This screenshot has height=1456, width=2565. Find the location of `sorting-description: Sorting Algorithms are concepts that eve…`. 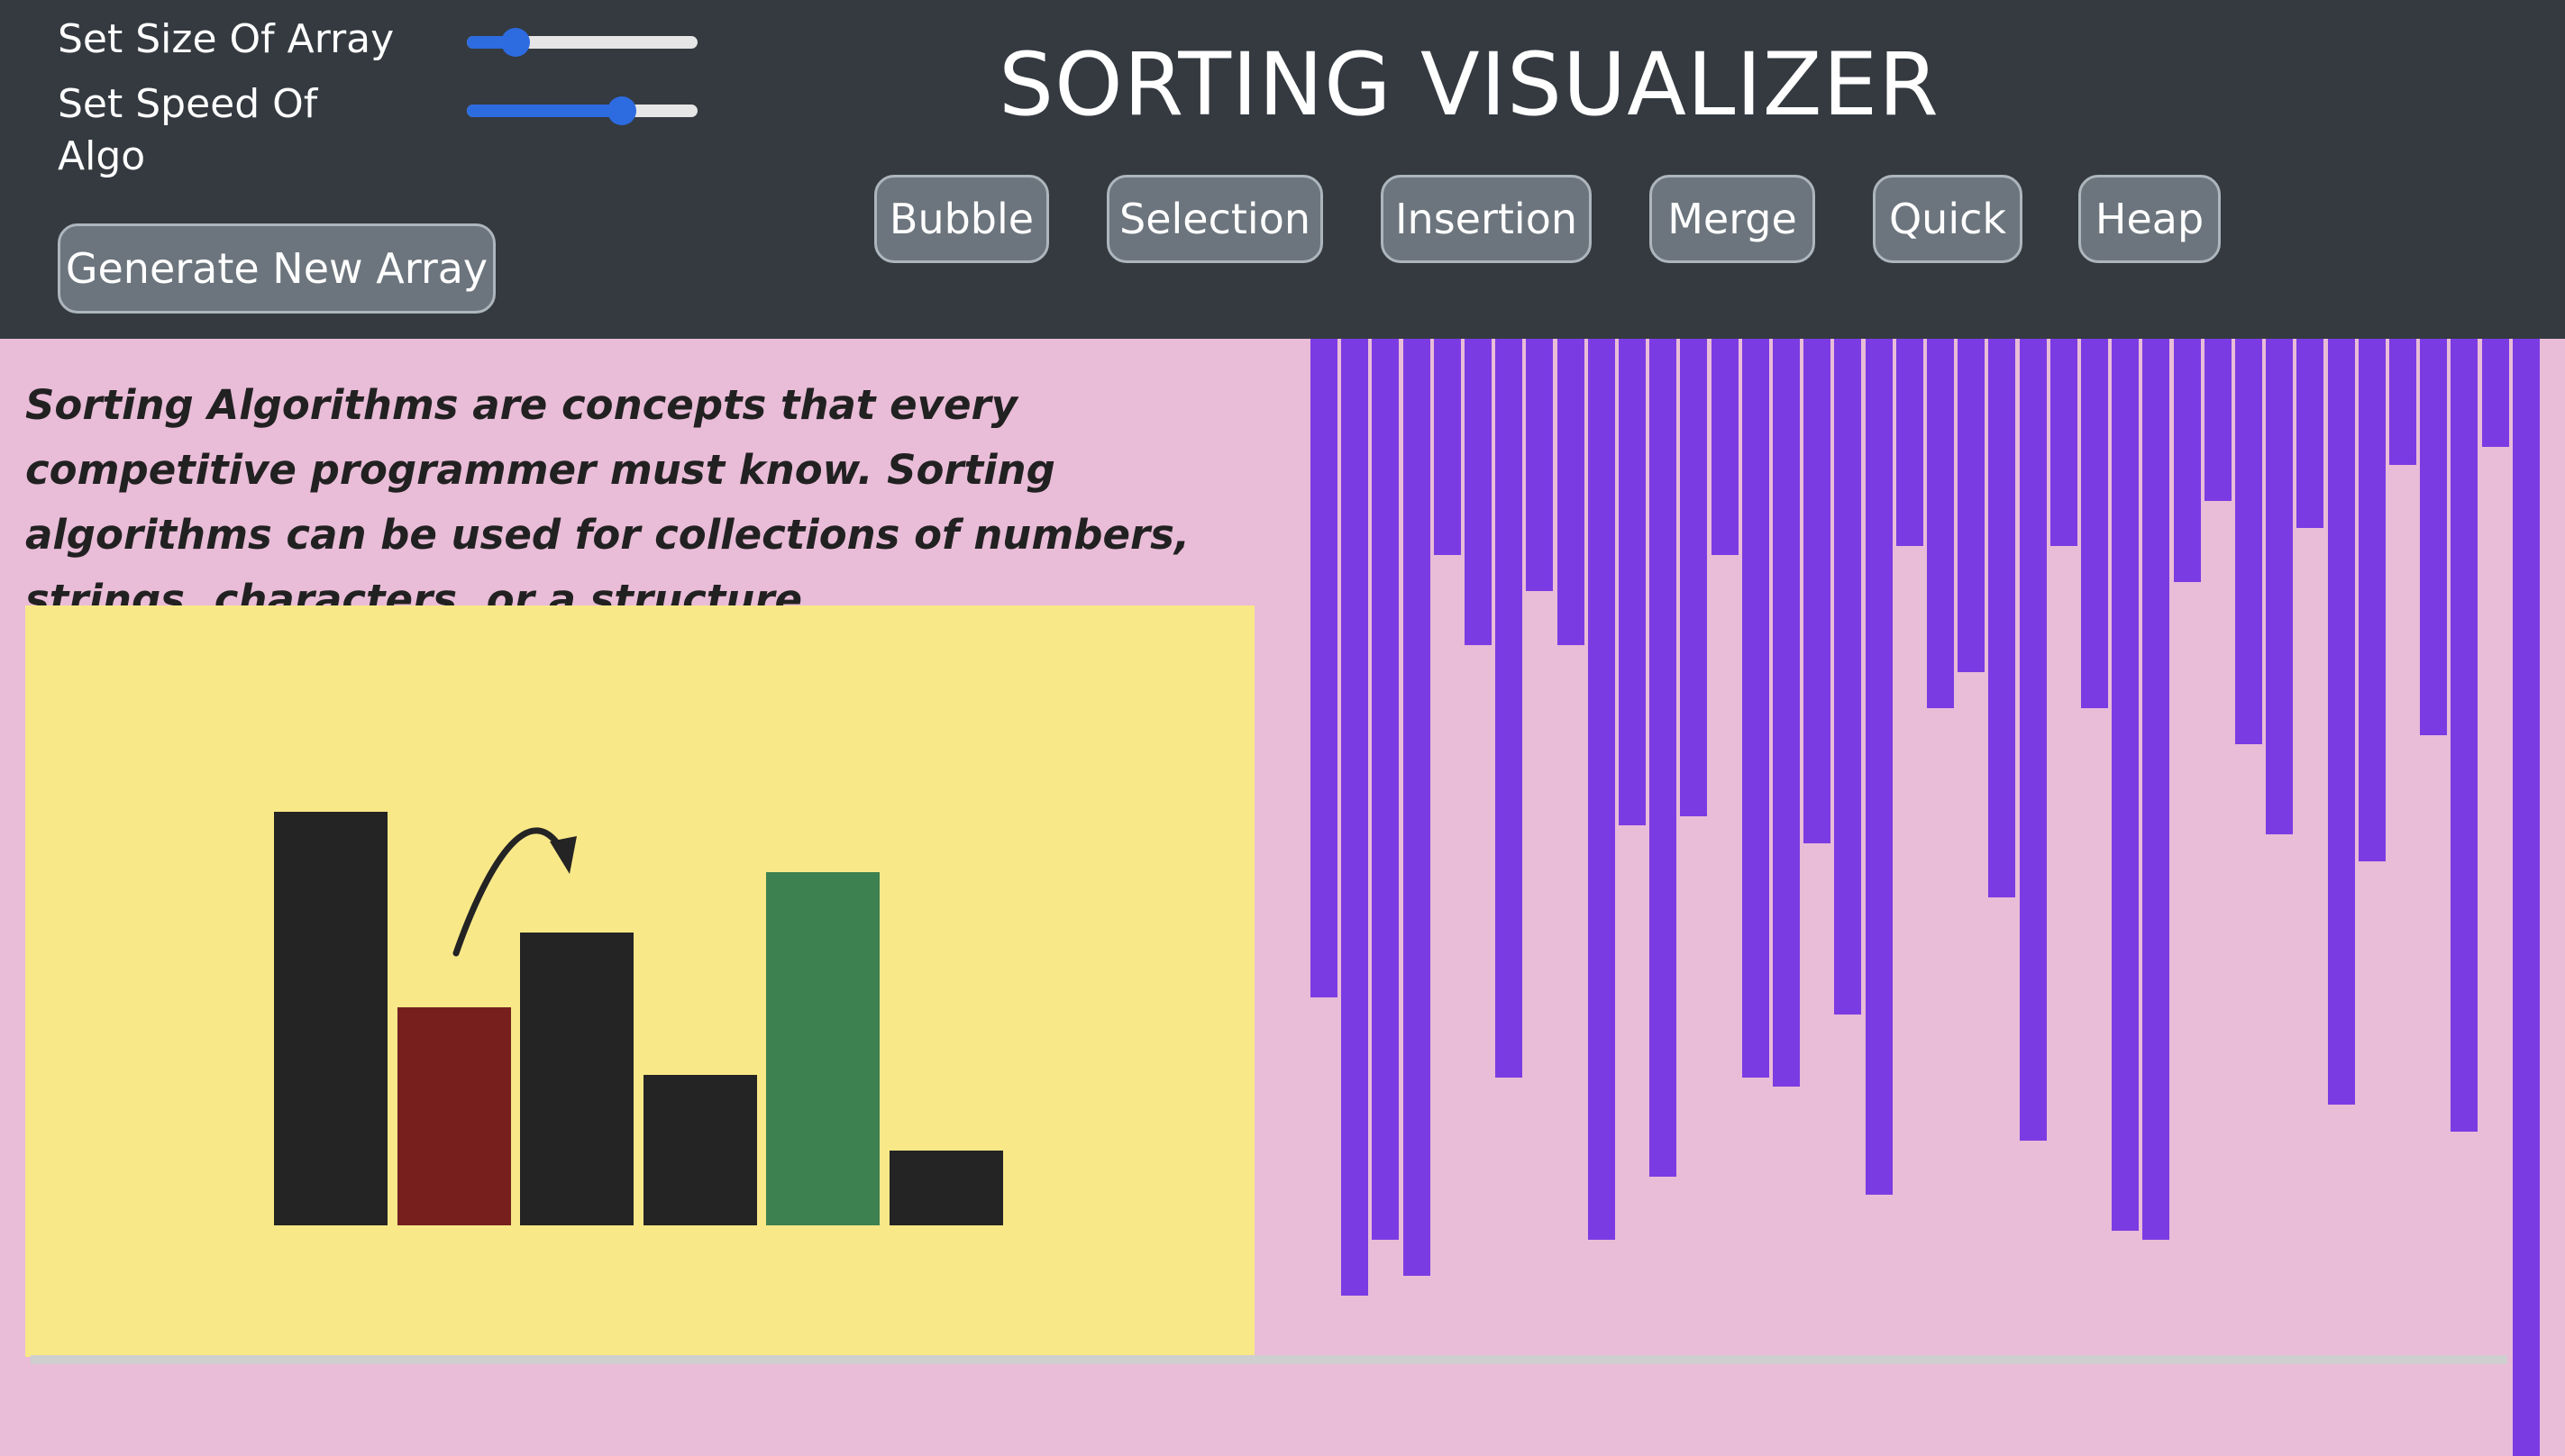

sorting-description: Sorting Algorithms are concepts that eve… is located at coordinates (608, 502).